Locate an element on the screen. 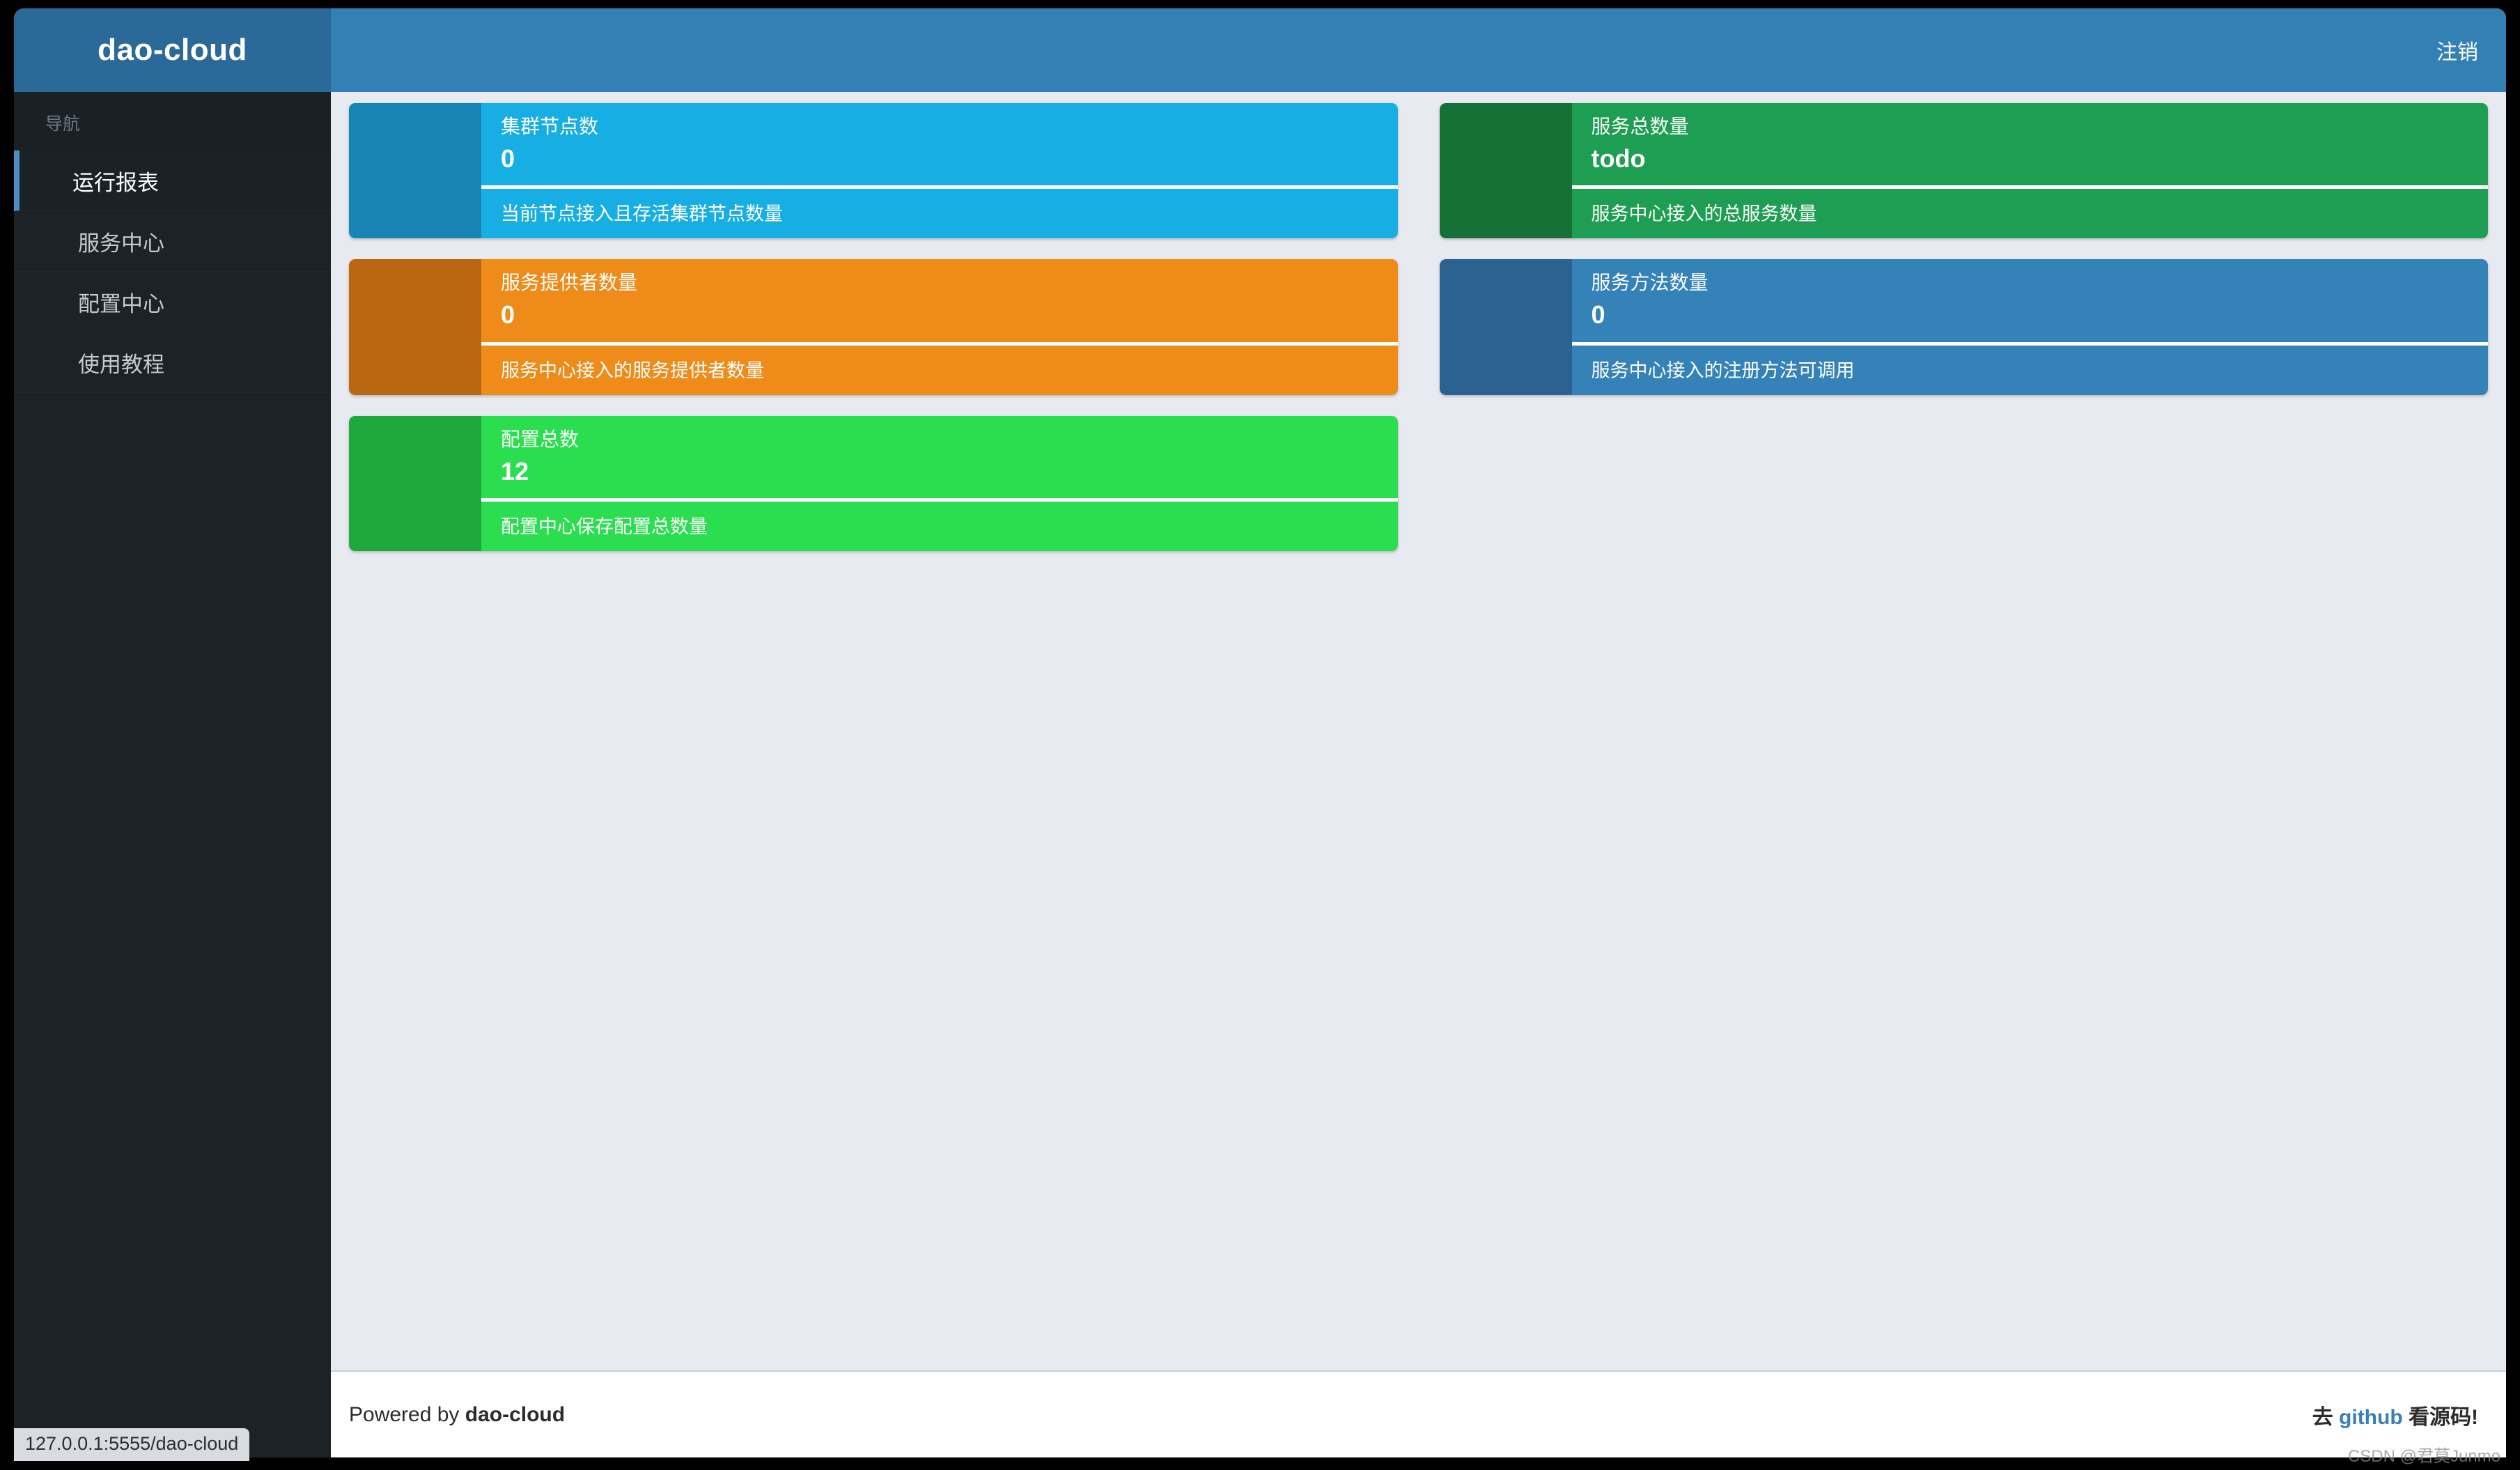  service-provider-icon is located at coordinates (415, 327).